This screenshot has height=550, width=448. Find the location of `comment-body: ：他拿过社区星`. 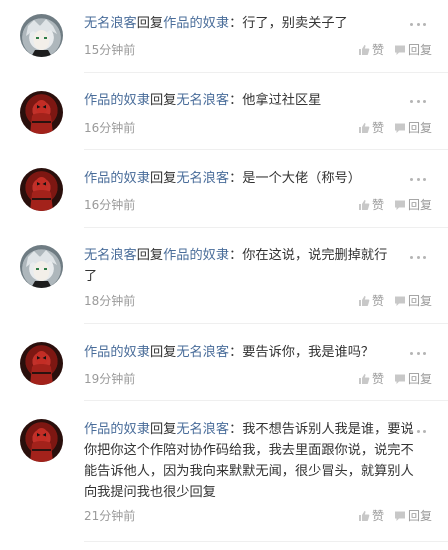

comment-body: ：他拿过社区星 is located at coordinates (275, 100).